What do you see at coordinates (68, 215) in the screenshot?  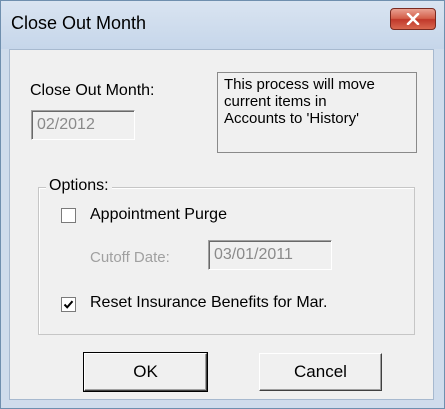 I see `appointment-purge-checkbox` at bounding box center [68, 215].